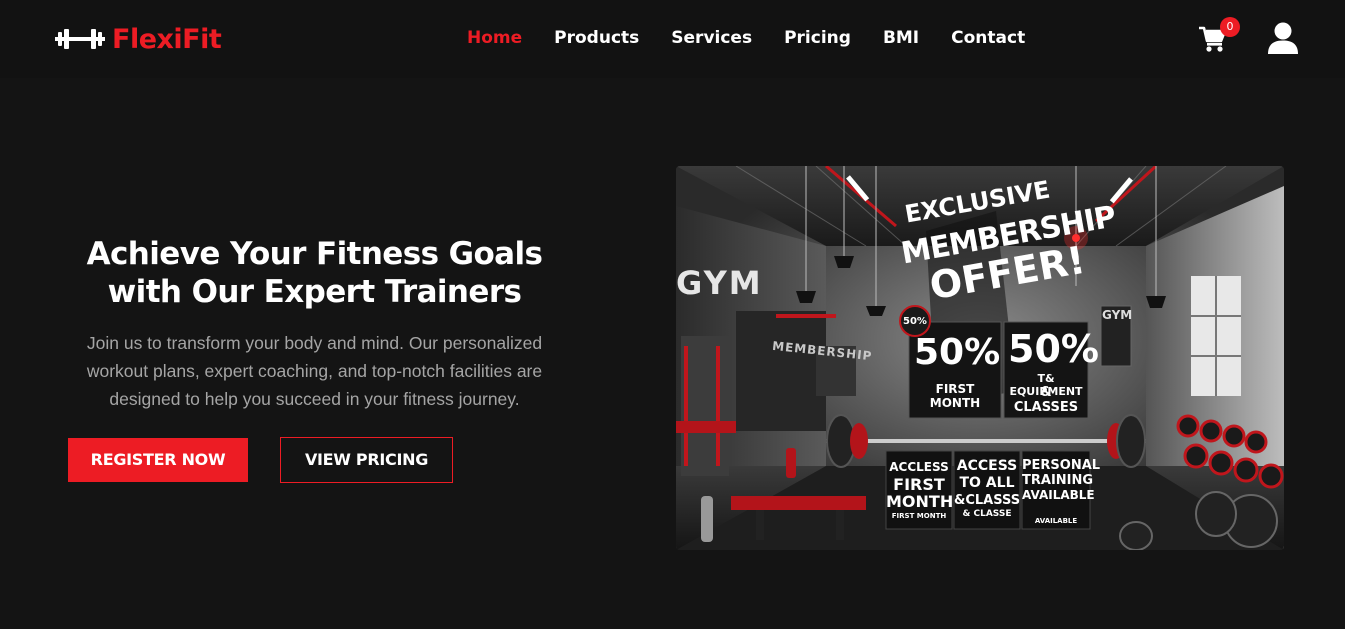 Image resolution: width=1345 pixels, height=629 pixels. Describe the element at coordinates (1117, 315) in the screenshot. I see `gym-small-sign: GYM` at that location.